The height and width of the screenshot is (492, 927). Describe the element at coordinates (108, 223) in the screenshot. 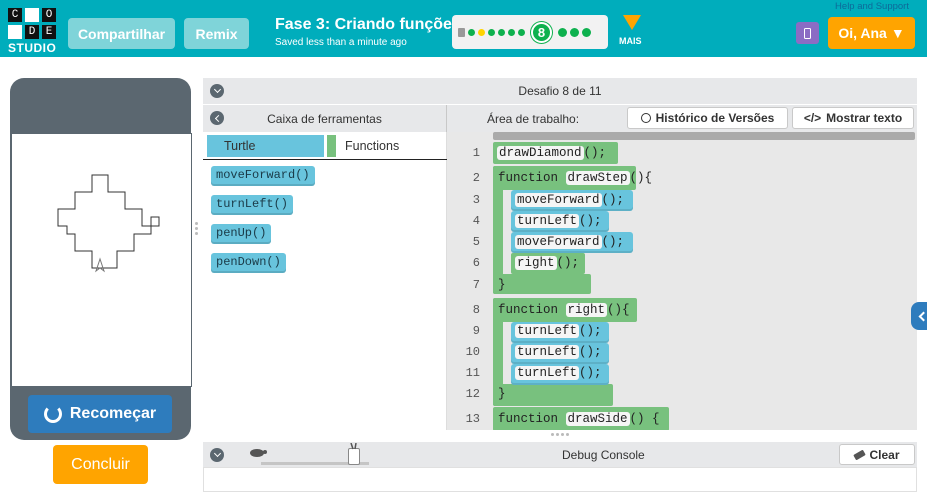

I see `turtle-drawing` at that location.